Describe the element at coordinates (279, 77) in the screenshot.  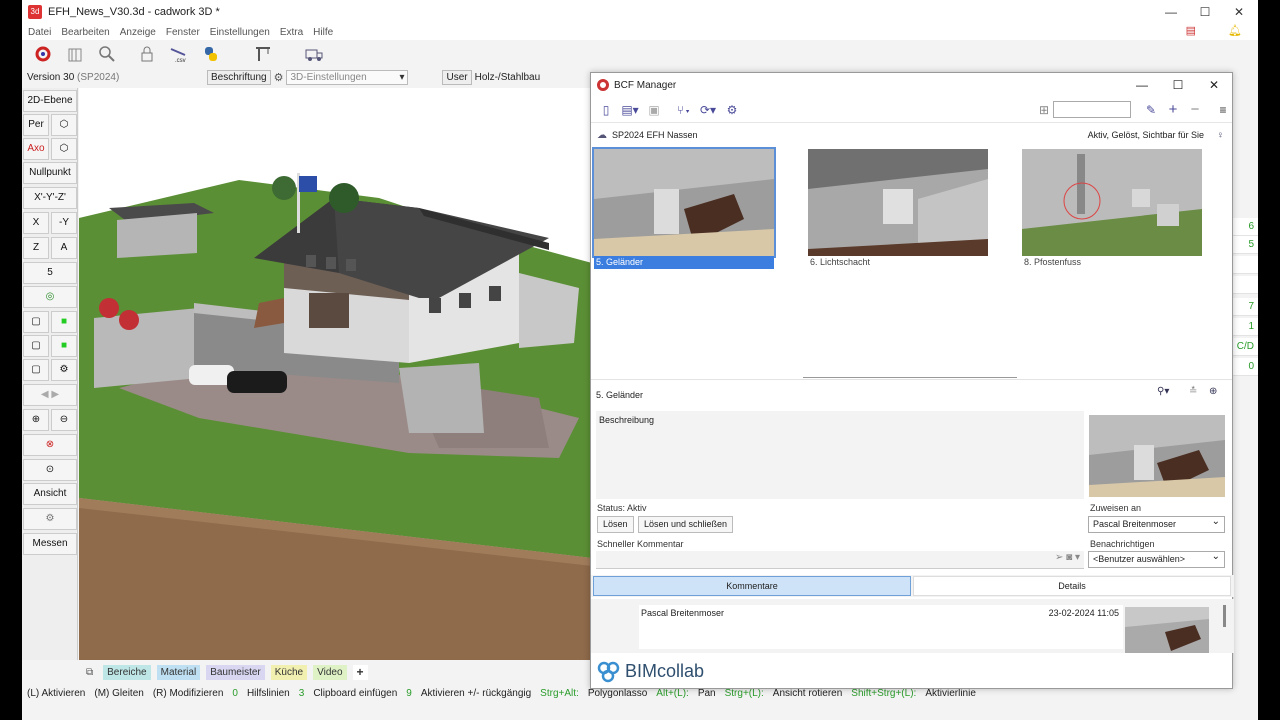
I see `gear-icon: ⚙` at that location.